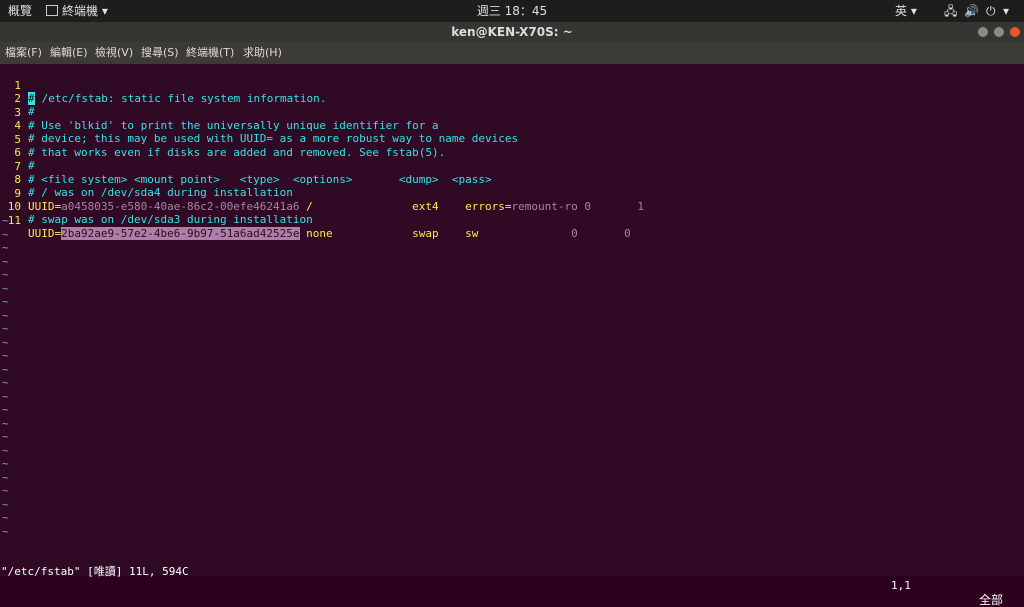 This screenshot has width=1024, height=607. What do you see at coordinates (210, 53) in the screenshot?
I see `menu-terminal: 終端機(T)` at bounding box center [210, 53].